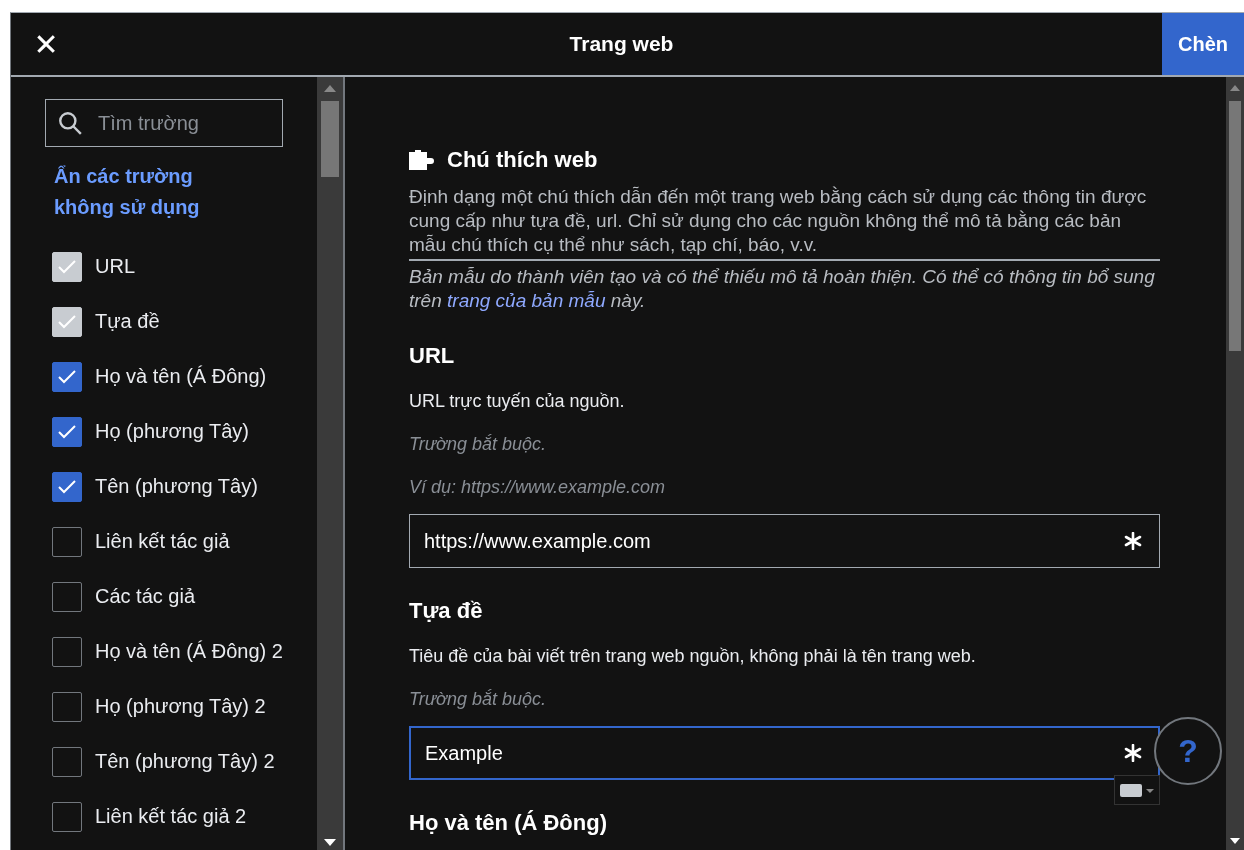 The width and height of the screenshot is (1244, 850). I want to click on template-page-link: trang của bản mẫu, so click(526, 300).